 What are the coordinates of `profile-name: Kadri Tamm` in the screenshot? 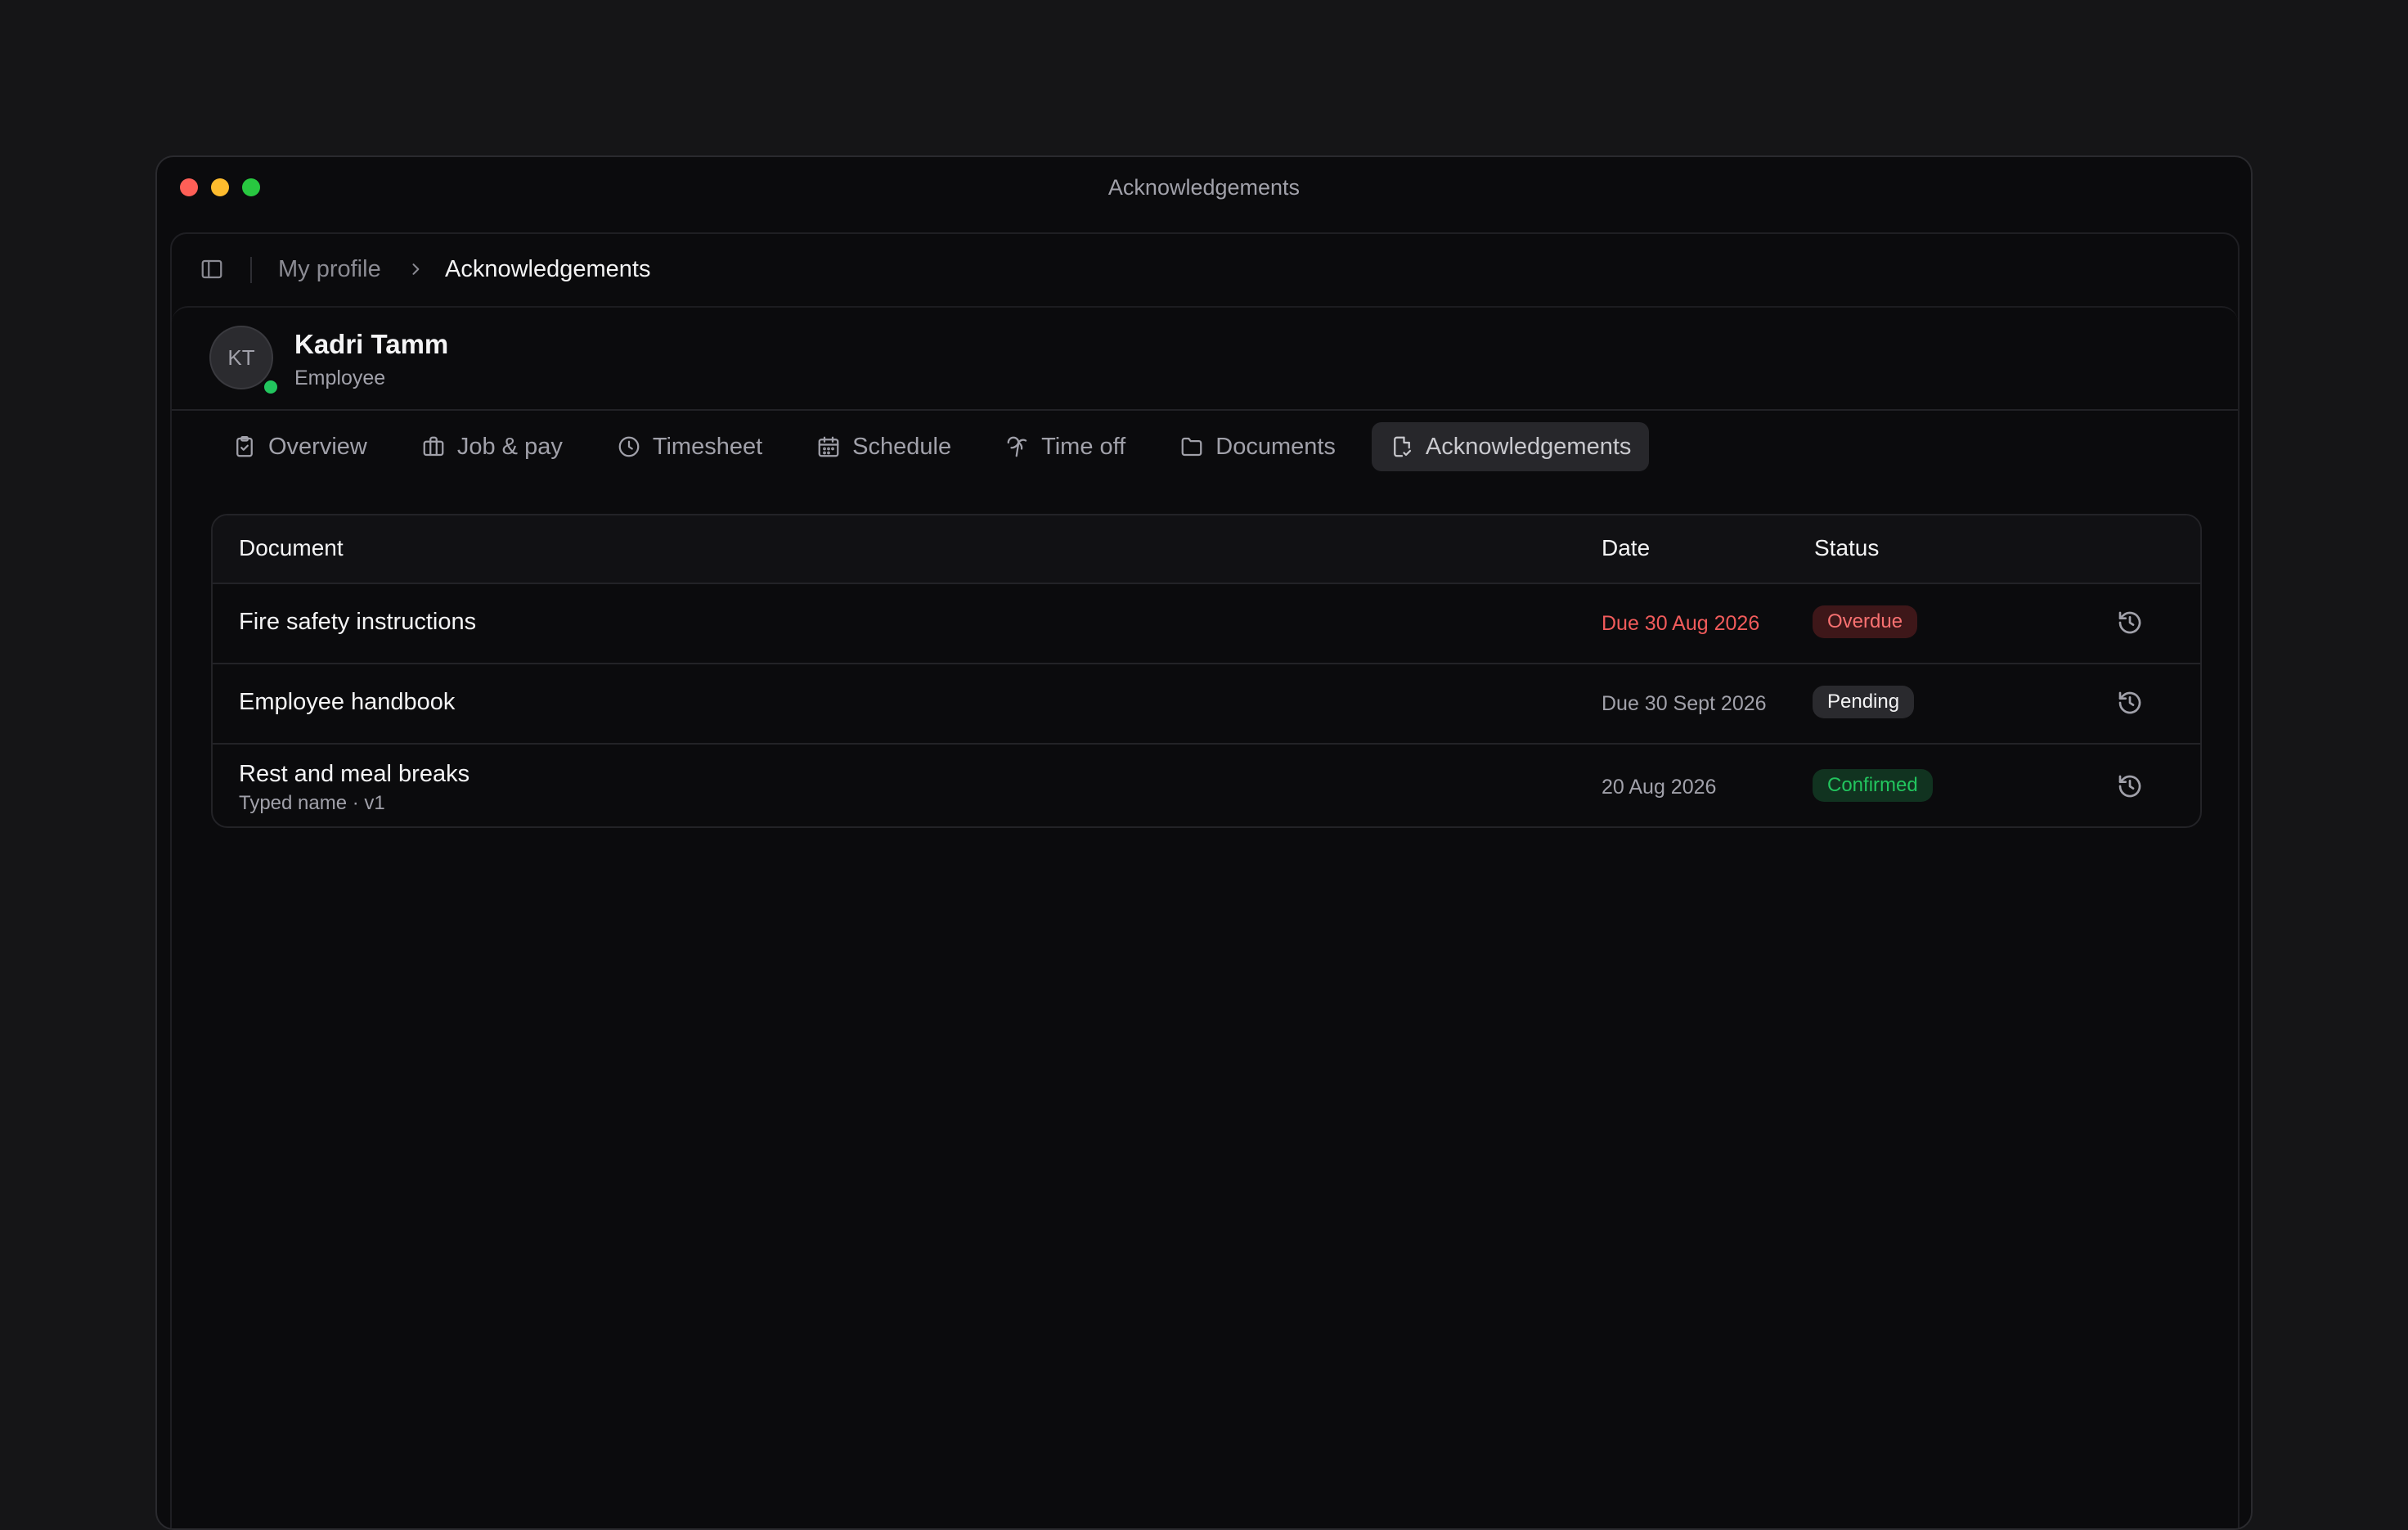 It's located at (371, 344).